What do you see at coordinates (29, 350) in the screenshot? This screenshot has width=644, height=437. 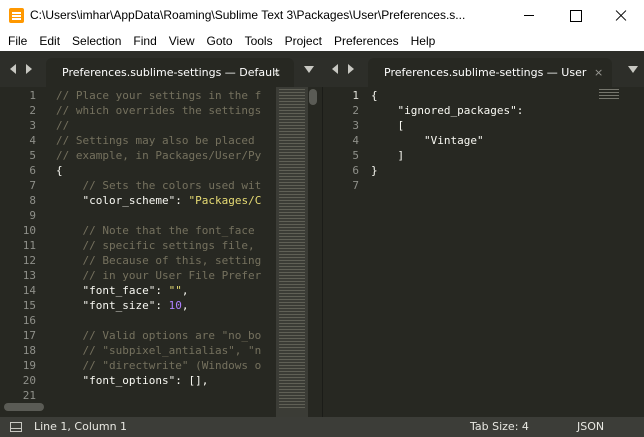 I see `line-number: 18` at bounding box center [29, 350].